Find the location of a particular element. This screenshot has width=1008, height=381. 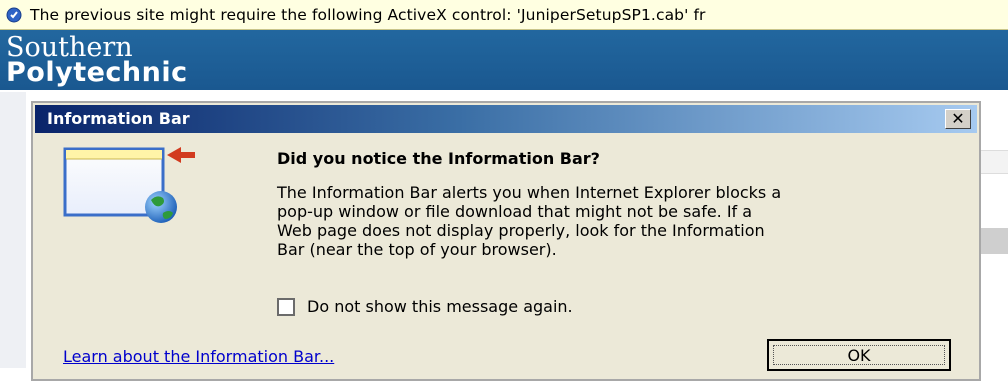

ok-button: OK is located at coordinates (859, 355).